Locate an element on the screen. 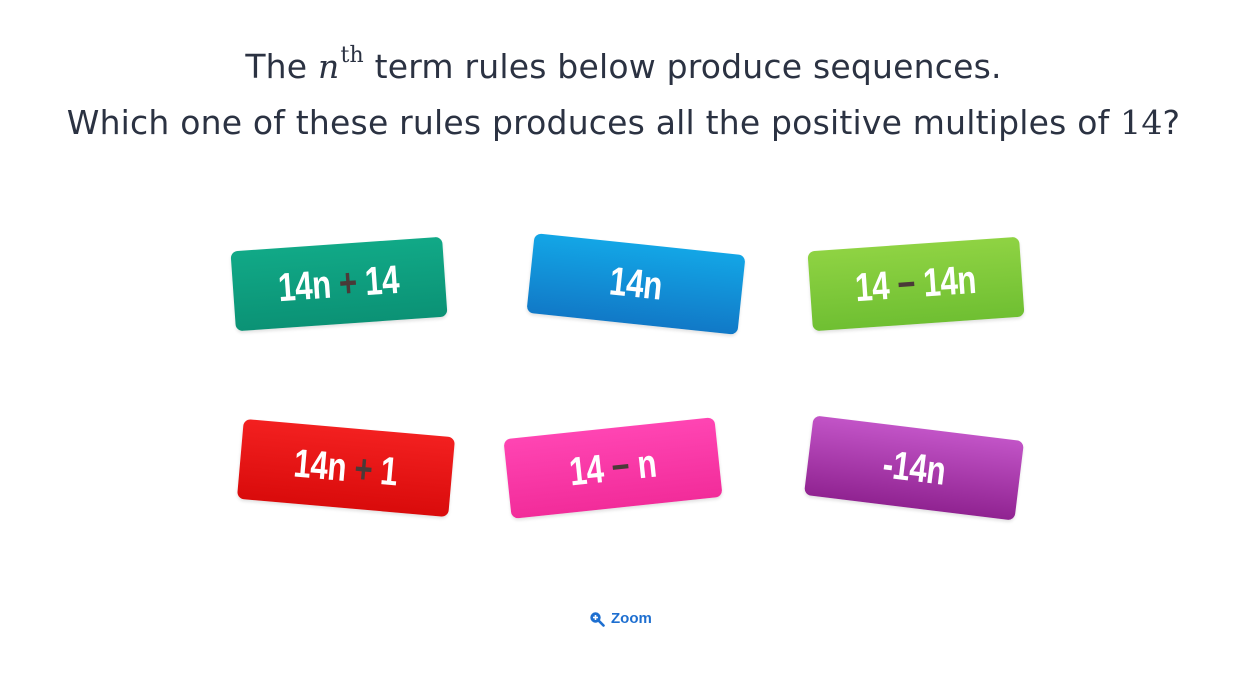 This screenshot has width=1247, height=691. option-label: 14 − 14n is located at coordinates (916, 283).